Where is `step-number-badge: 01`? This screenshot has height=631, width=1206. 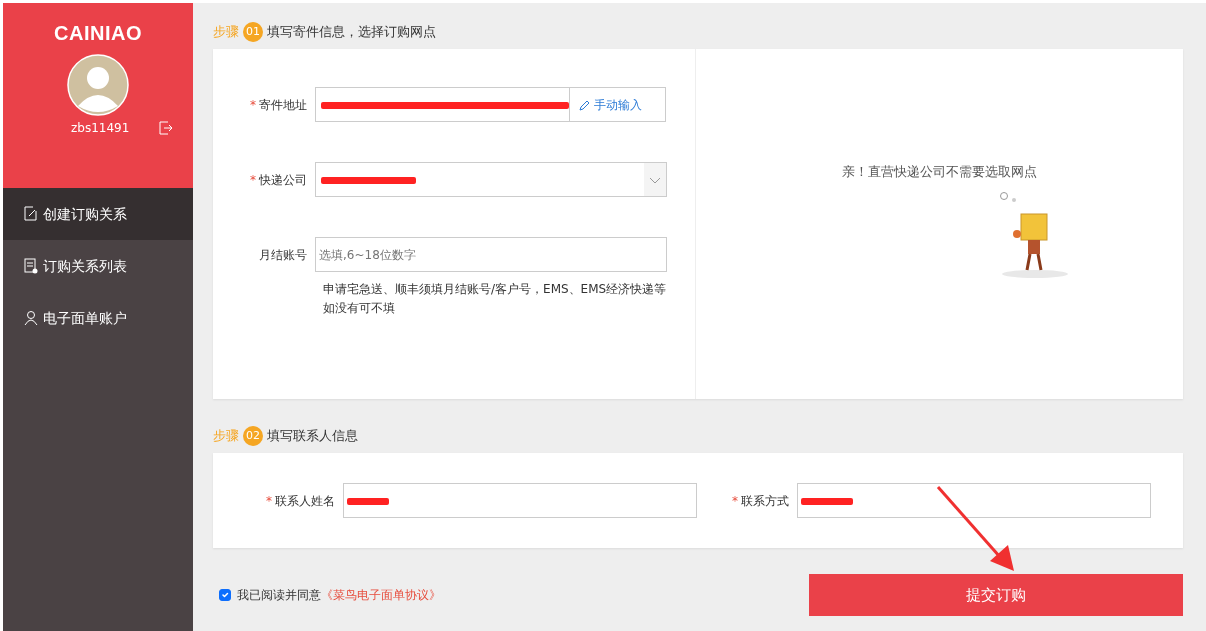
step-number-badge: 01 is located at coordinates (253, 32).